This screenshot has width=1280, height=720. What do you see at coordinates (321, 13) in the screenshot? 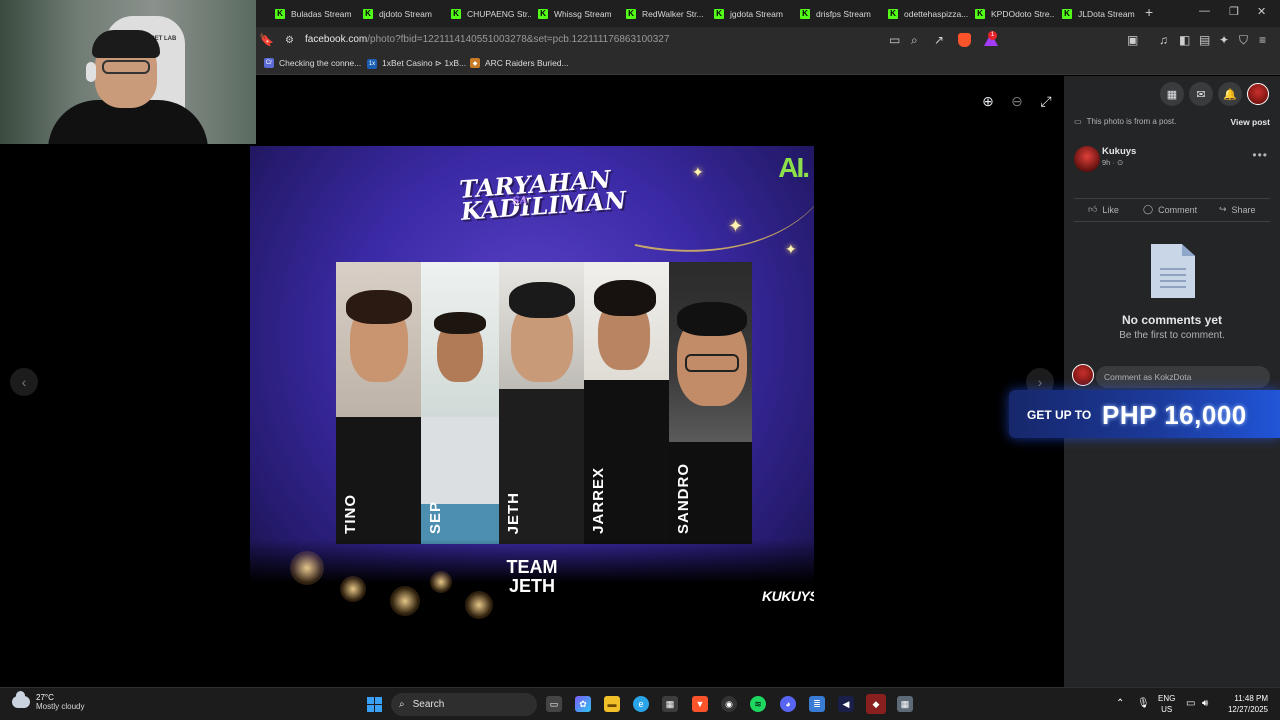
I see `tab-label: Buladas Stream` at bounding box center [321, 13].